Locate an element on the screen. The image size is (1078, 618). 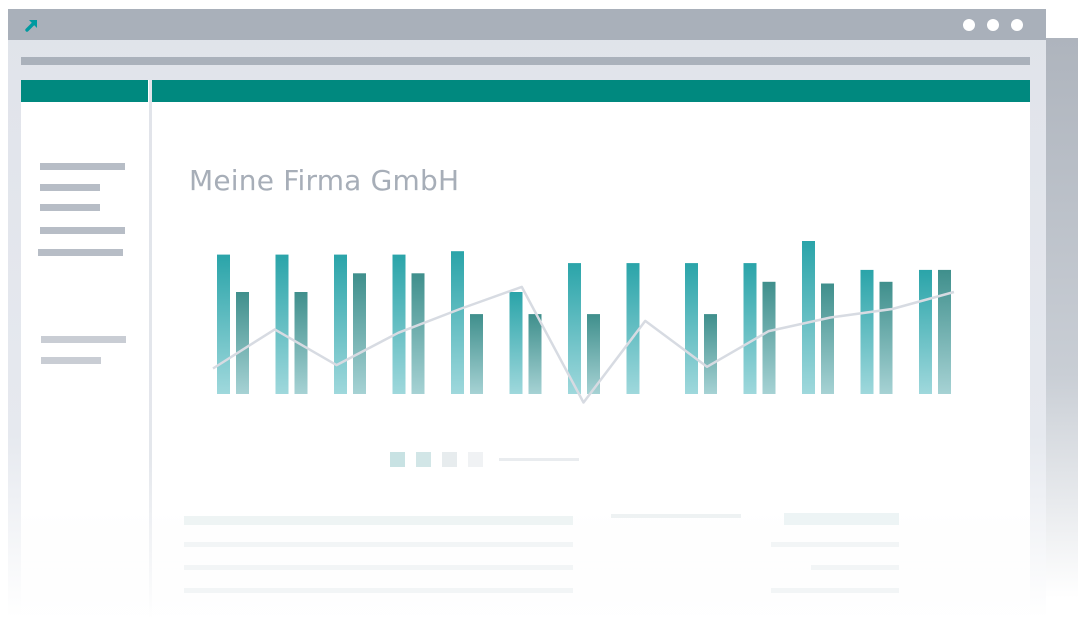
arrow-up-right-icon is located at coordinates (32, 25).